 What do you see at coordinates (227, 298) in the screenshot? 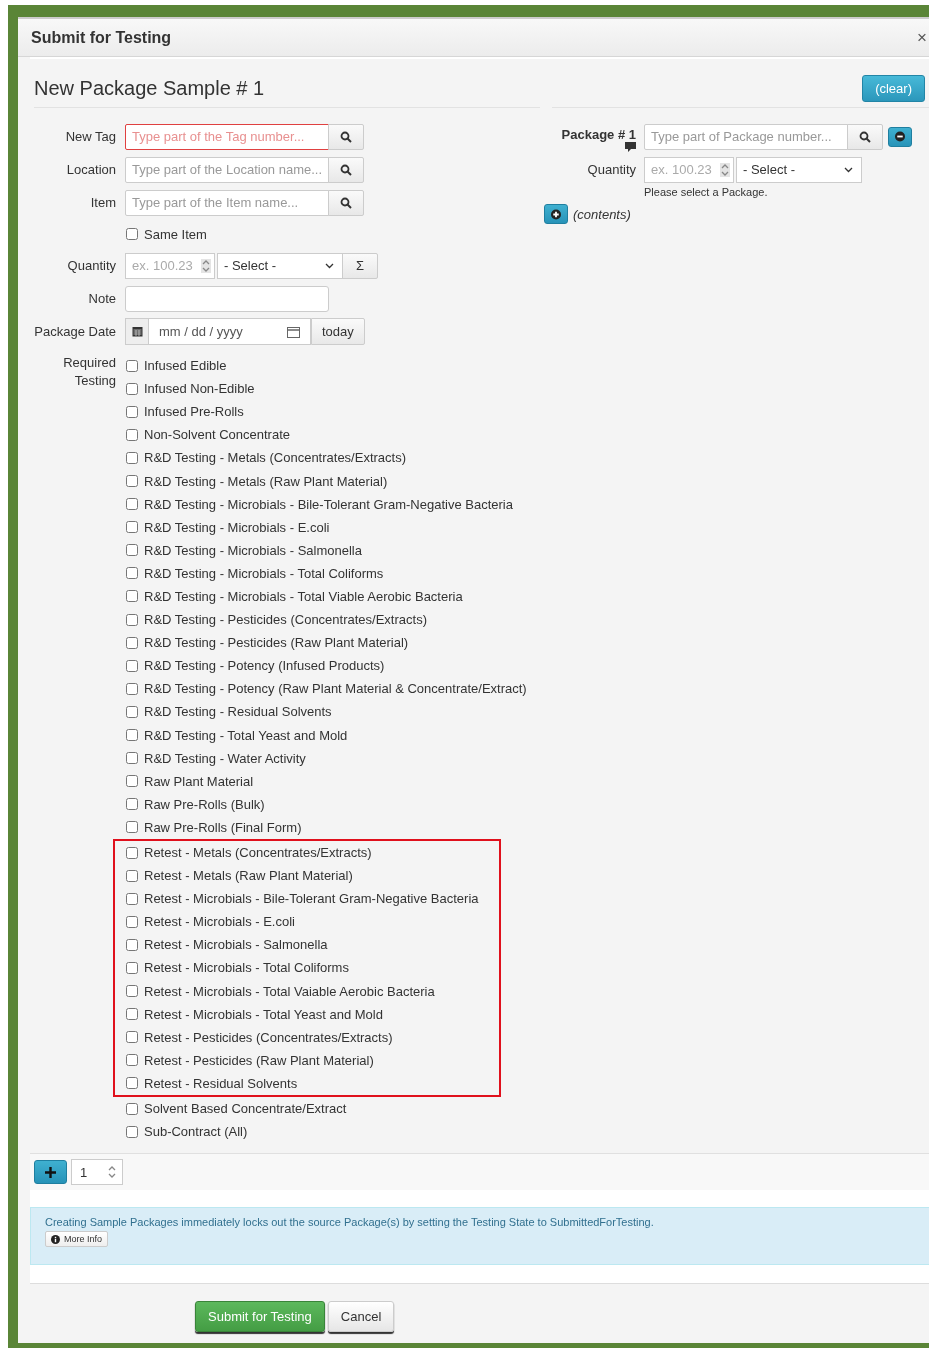
I see `note-field` at bounding box center [227, 298].